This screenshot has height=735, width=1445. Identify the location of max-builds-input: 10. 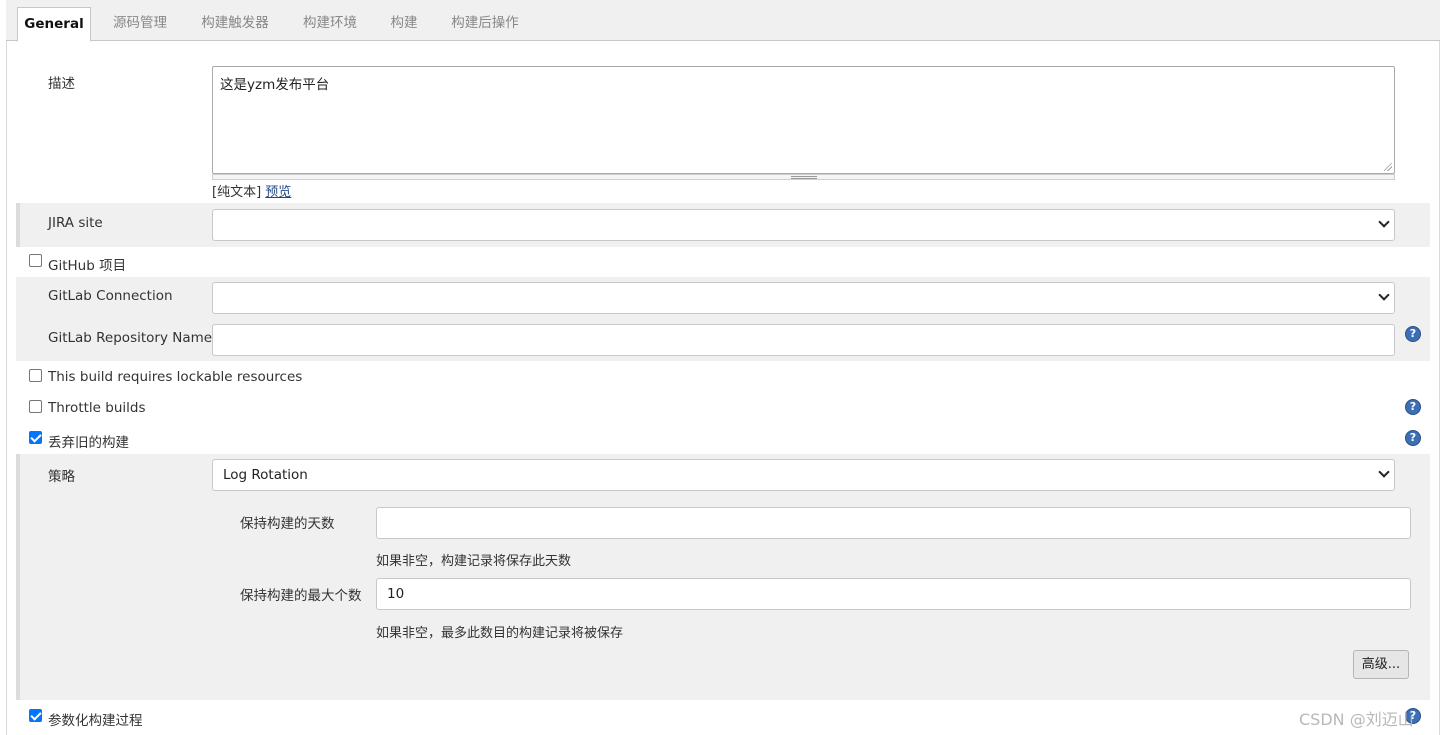
(893, 594).